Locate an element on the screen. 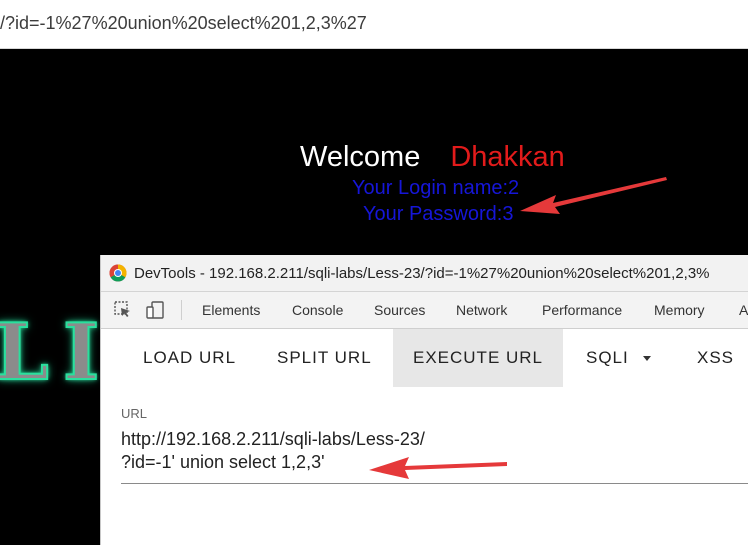  sqli-dropdown-button: SQLI is located at coordinates (618, 358).